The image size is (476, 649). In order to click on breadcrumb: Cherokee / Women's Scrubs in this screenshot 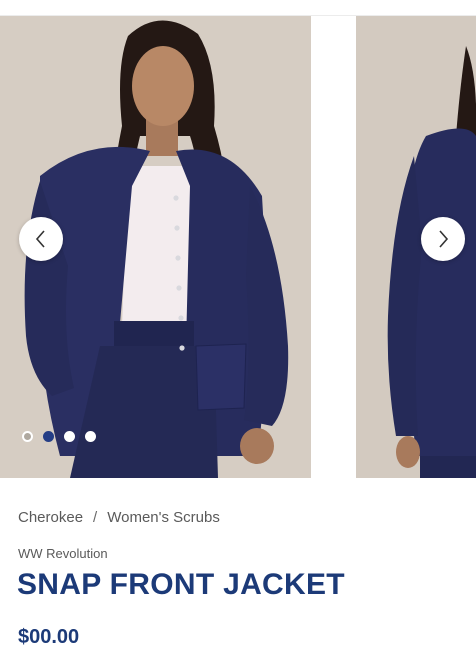, I will do `click(119, 517)`.